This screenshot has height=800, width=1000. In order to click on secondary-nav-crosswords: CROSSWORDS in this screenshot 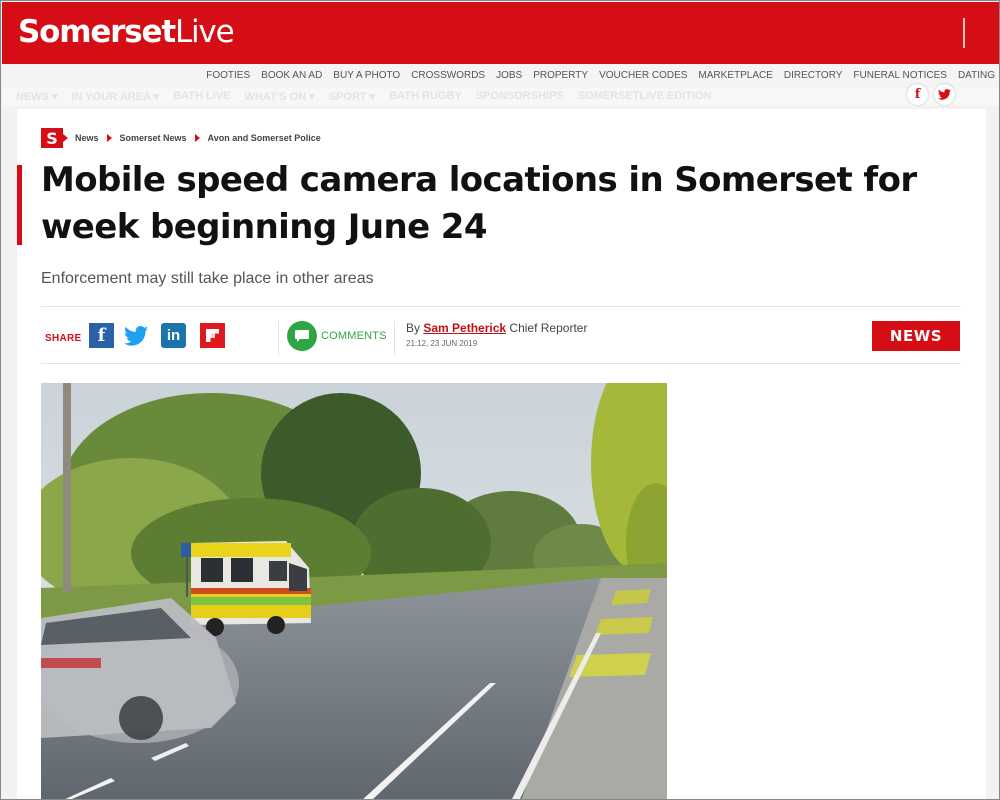, I will do `click(448, 75)`.